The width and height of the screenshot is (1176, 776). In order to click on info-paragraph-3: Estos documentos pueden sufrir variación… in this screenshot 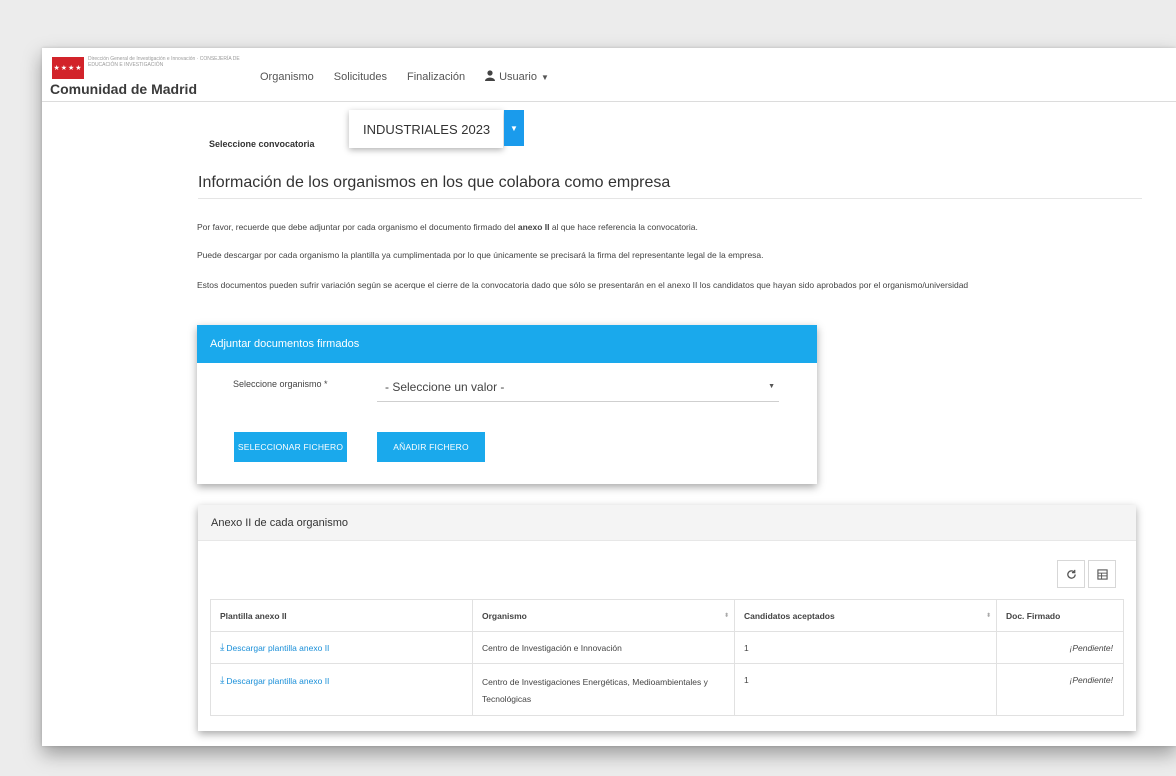, I will do `click(583, 285)`.